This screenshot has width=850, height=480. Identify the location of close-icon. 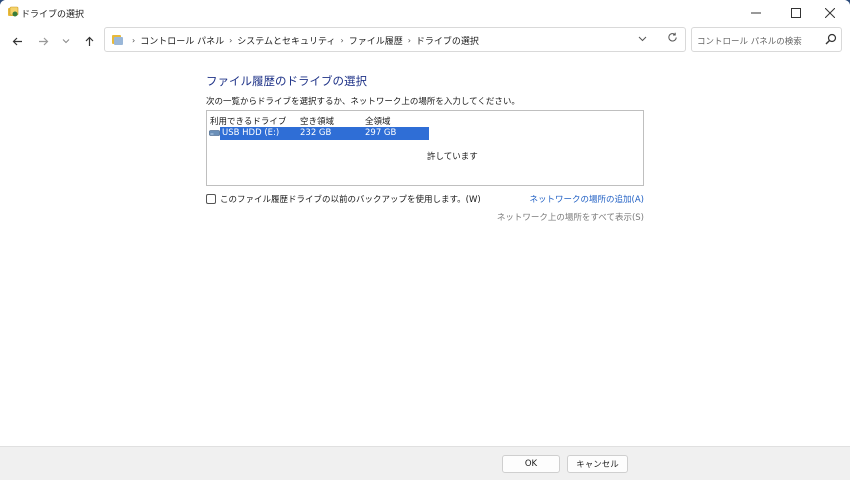
(830, 13).